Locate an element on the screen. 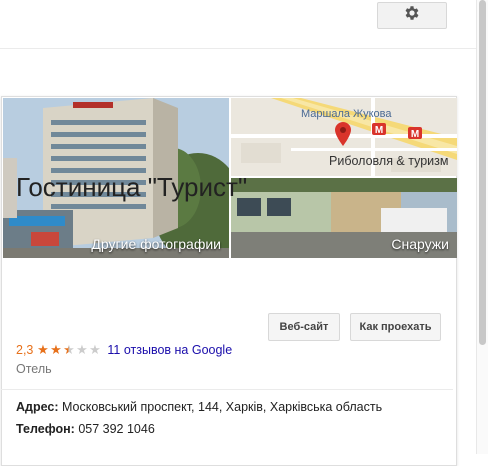 The image size is (488, 466). place-category: Отель is located at coordinates (34, 369).